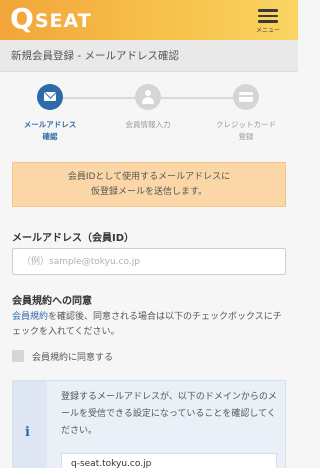  Describe the element at coordinates (72, 356) in the screenshot. I see `terms-checkbox-label: 会員規約に同意する` at that location.